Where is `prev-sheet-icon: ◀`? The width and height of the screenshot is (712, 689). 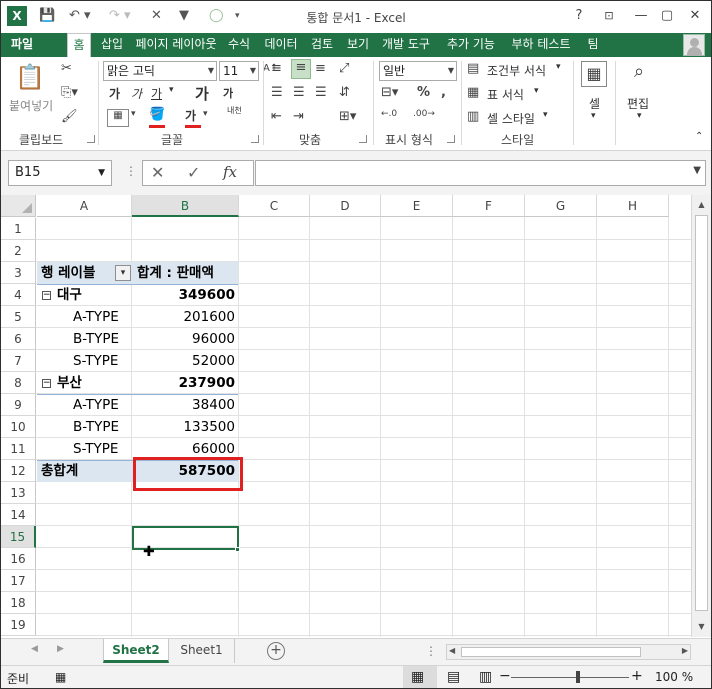
prev-sheet-icon: ◀ is located at coordinates (34, 649).